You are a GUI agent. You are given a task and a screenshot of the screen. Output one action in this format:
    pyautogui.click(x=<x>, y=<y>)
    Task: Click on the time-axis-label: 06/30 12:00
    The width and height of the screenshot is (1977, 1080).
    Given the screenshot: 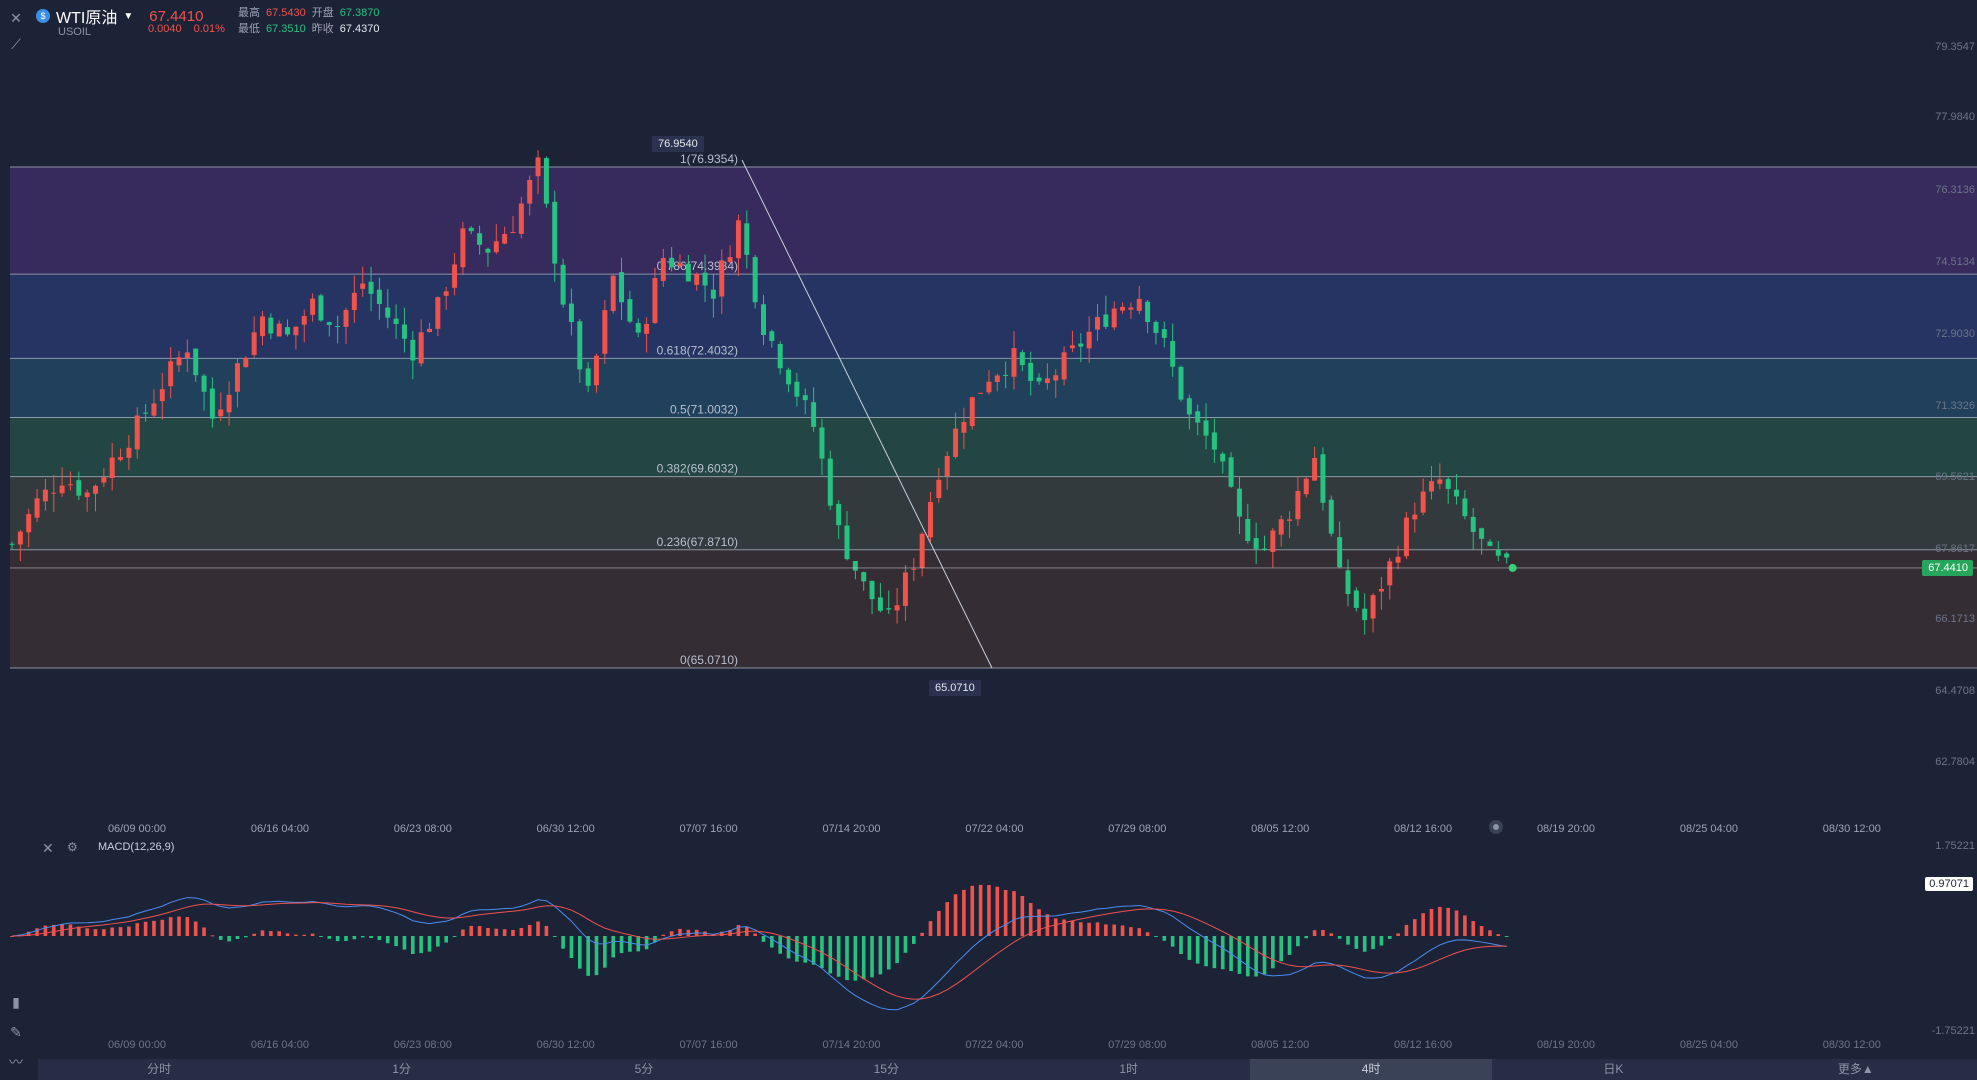 What is the action you would take?
    pyautogui.click(x=566, y=829)
    